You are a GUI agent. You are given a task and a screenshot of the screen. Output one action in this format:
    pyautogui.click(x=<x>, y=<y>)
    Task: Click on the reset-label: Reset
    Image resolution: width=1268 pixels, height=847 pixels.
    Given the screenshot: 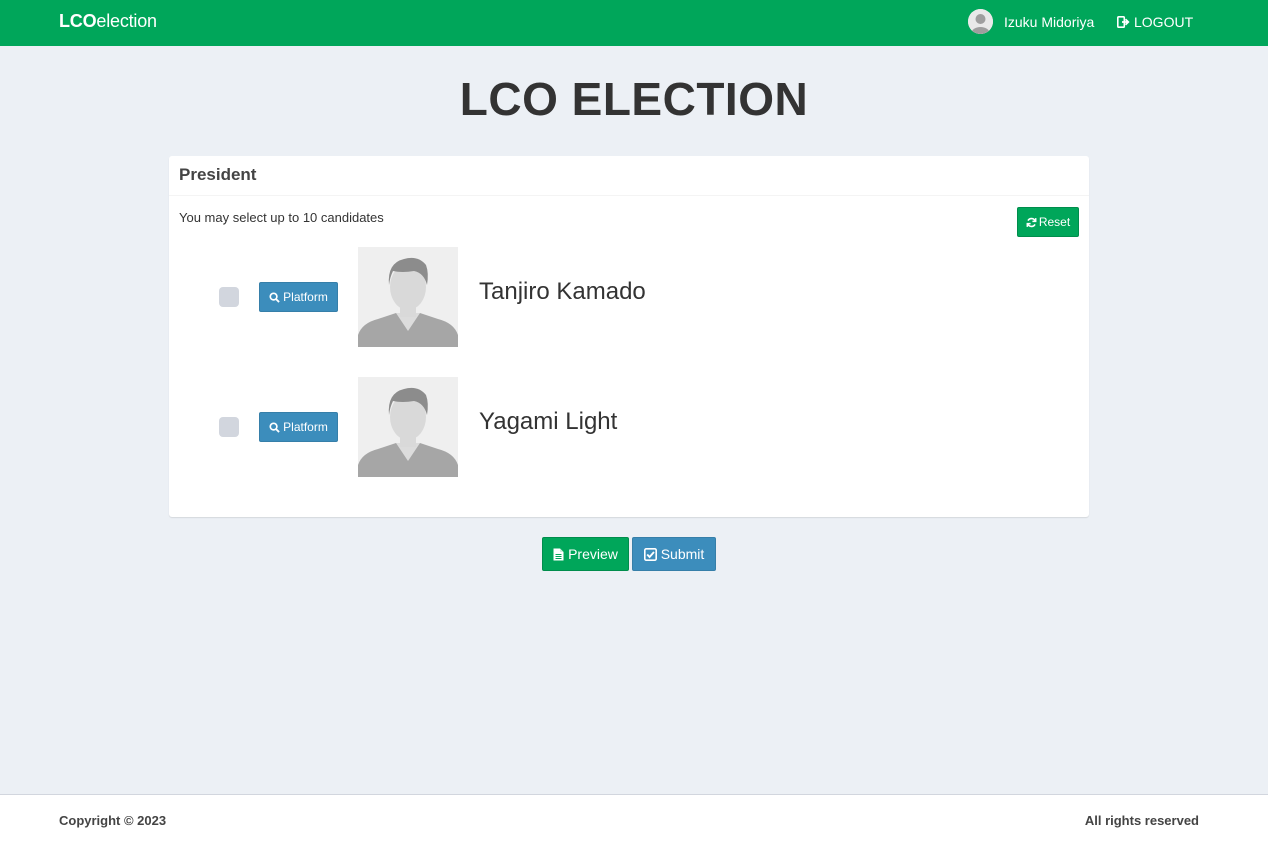 What is the action you would take?
    pyautogui.click(x=1054, y=222)
    